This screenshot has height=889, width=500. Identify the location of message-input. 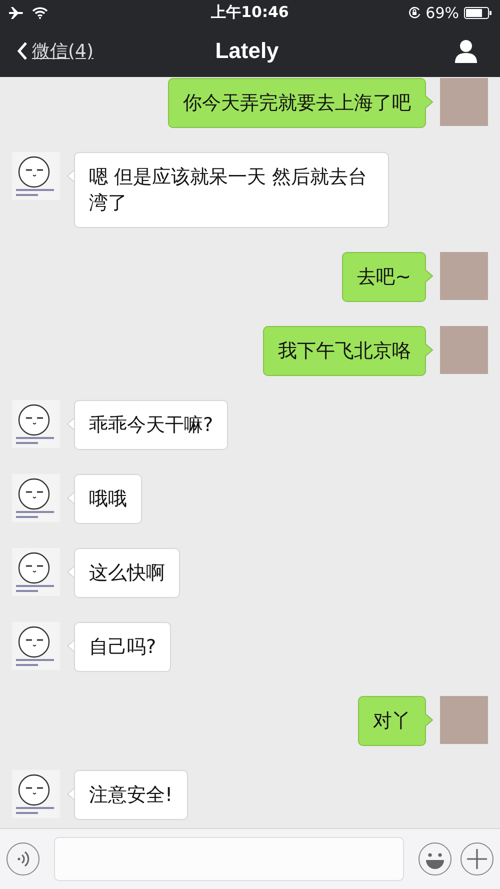
(229, 859).